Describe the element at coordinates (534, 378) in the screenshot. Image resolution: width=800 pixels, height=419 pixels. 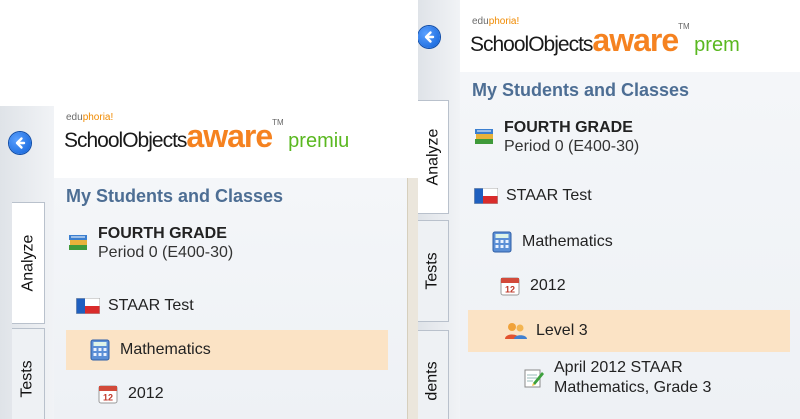
I see `test-edit-icon` at that location.